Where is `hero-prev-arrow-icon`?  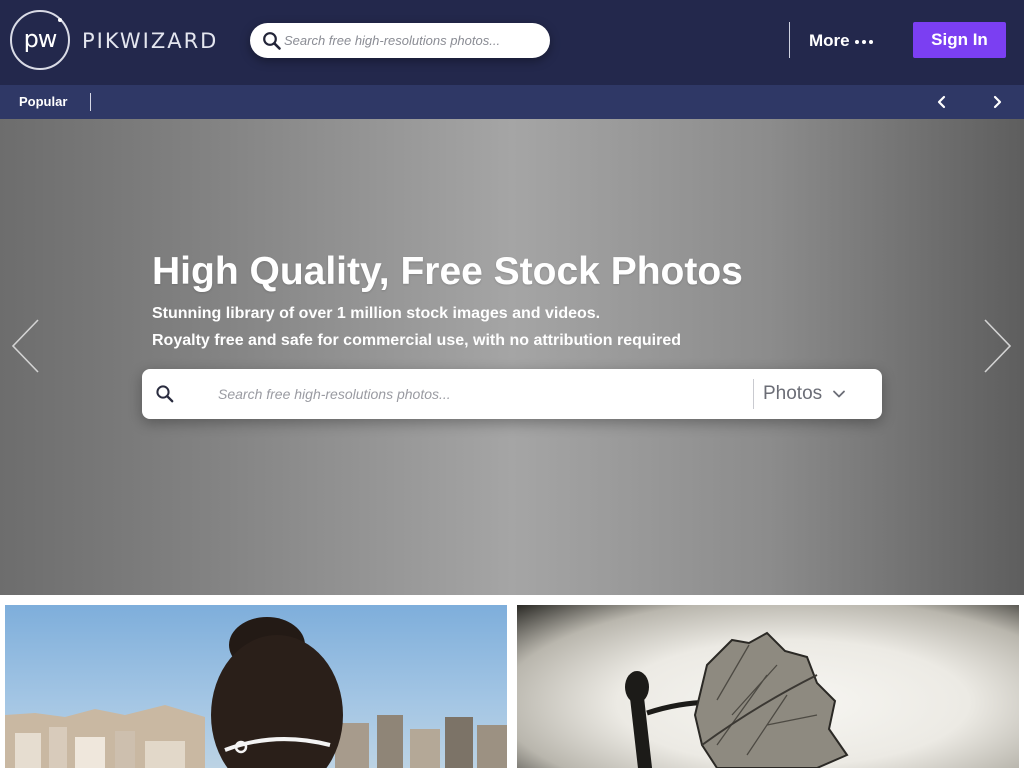
hero-prev-arrow-icon is located at coordinates (25, 346).